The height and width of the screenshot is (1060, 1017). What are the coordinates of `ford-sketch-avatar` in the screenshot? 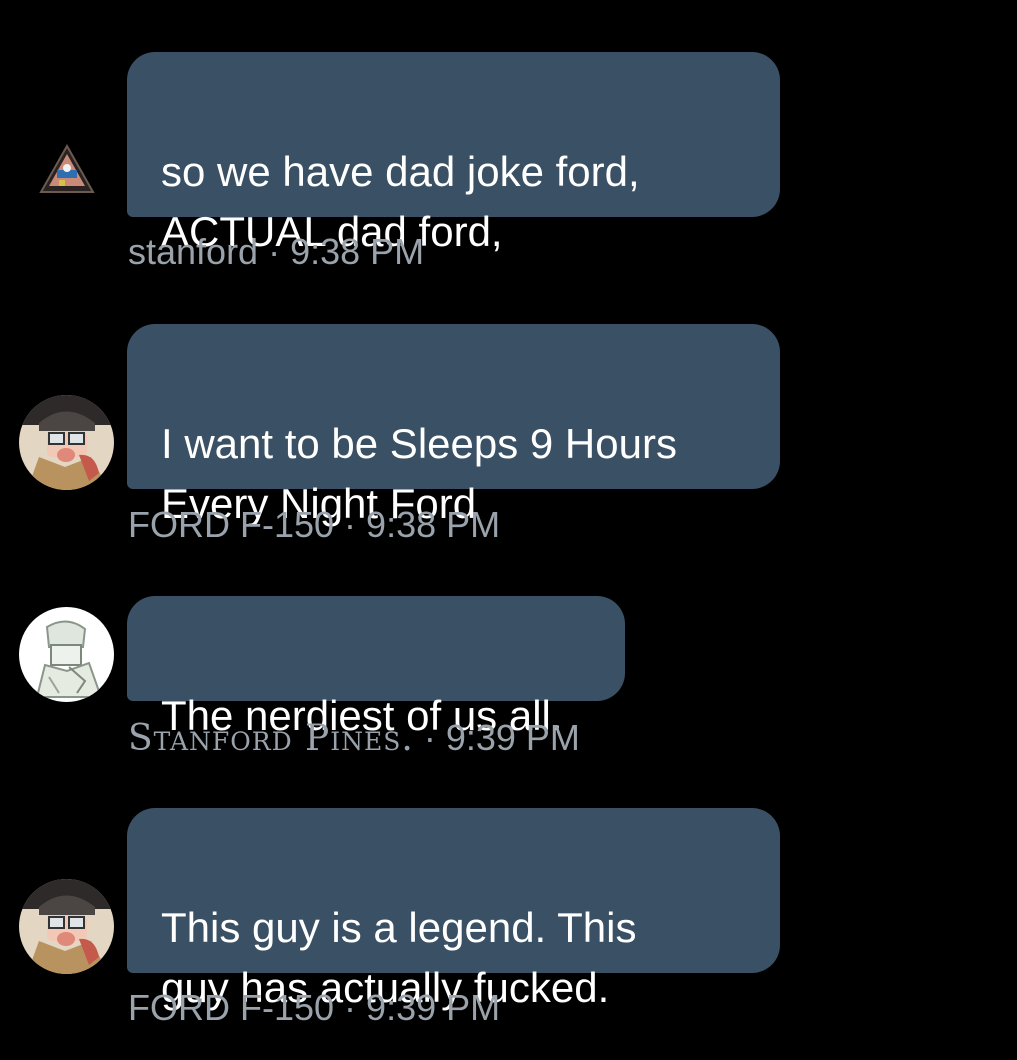 It's located at (66, 654).